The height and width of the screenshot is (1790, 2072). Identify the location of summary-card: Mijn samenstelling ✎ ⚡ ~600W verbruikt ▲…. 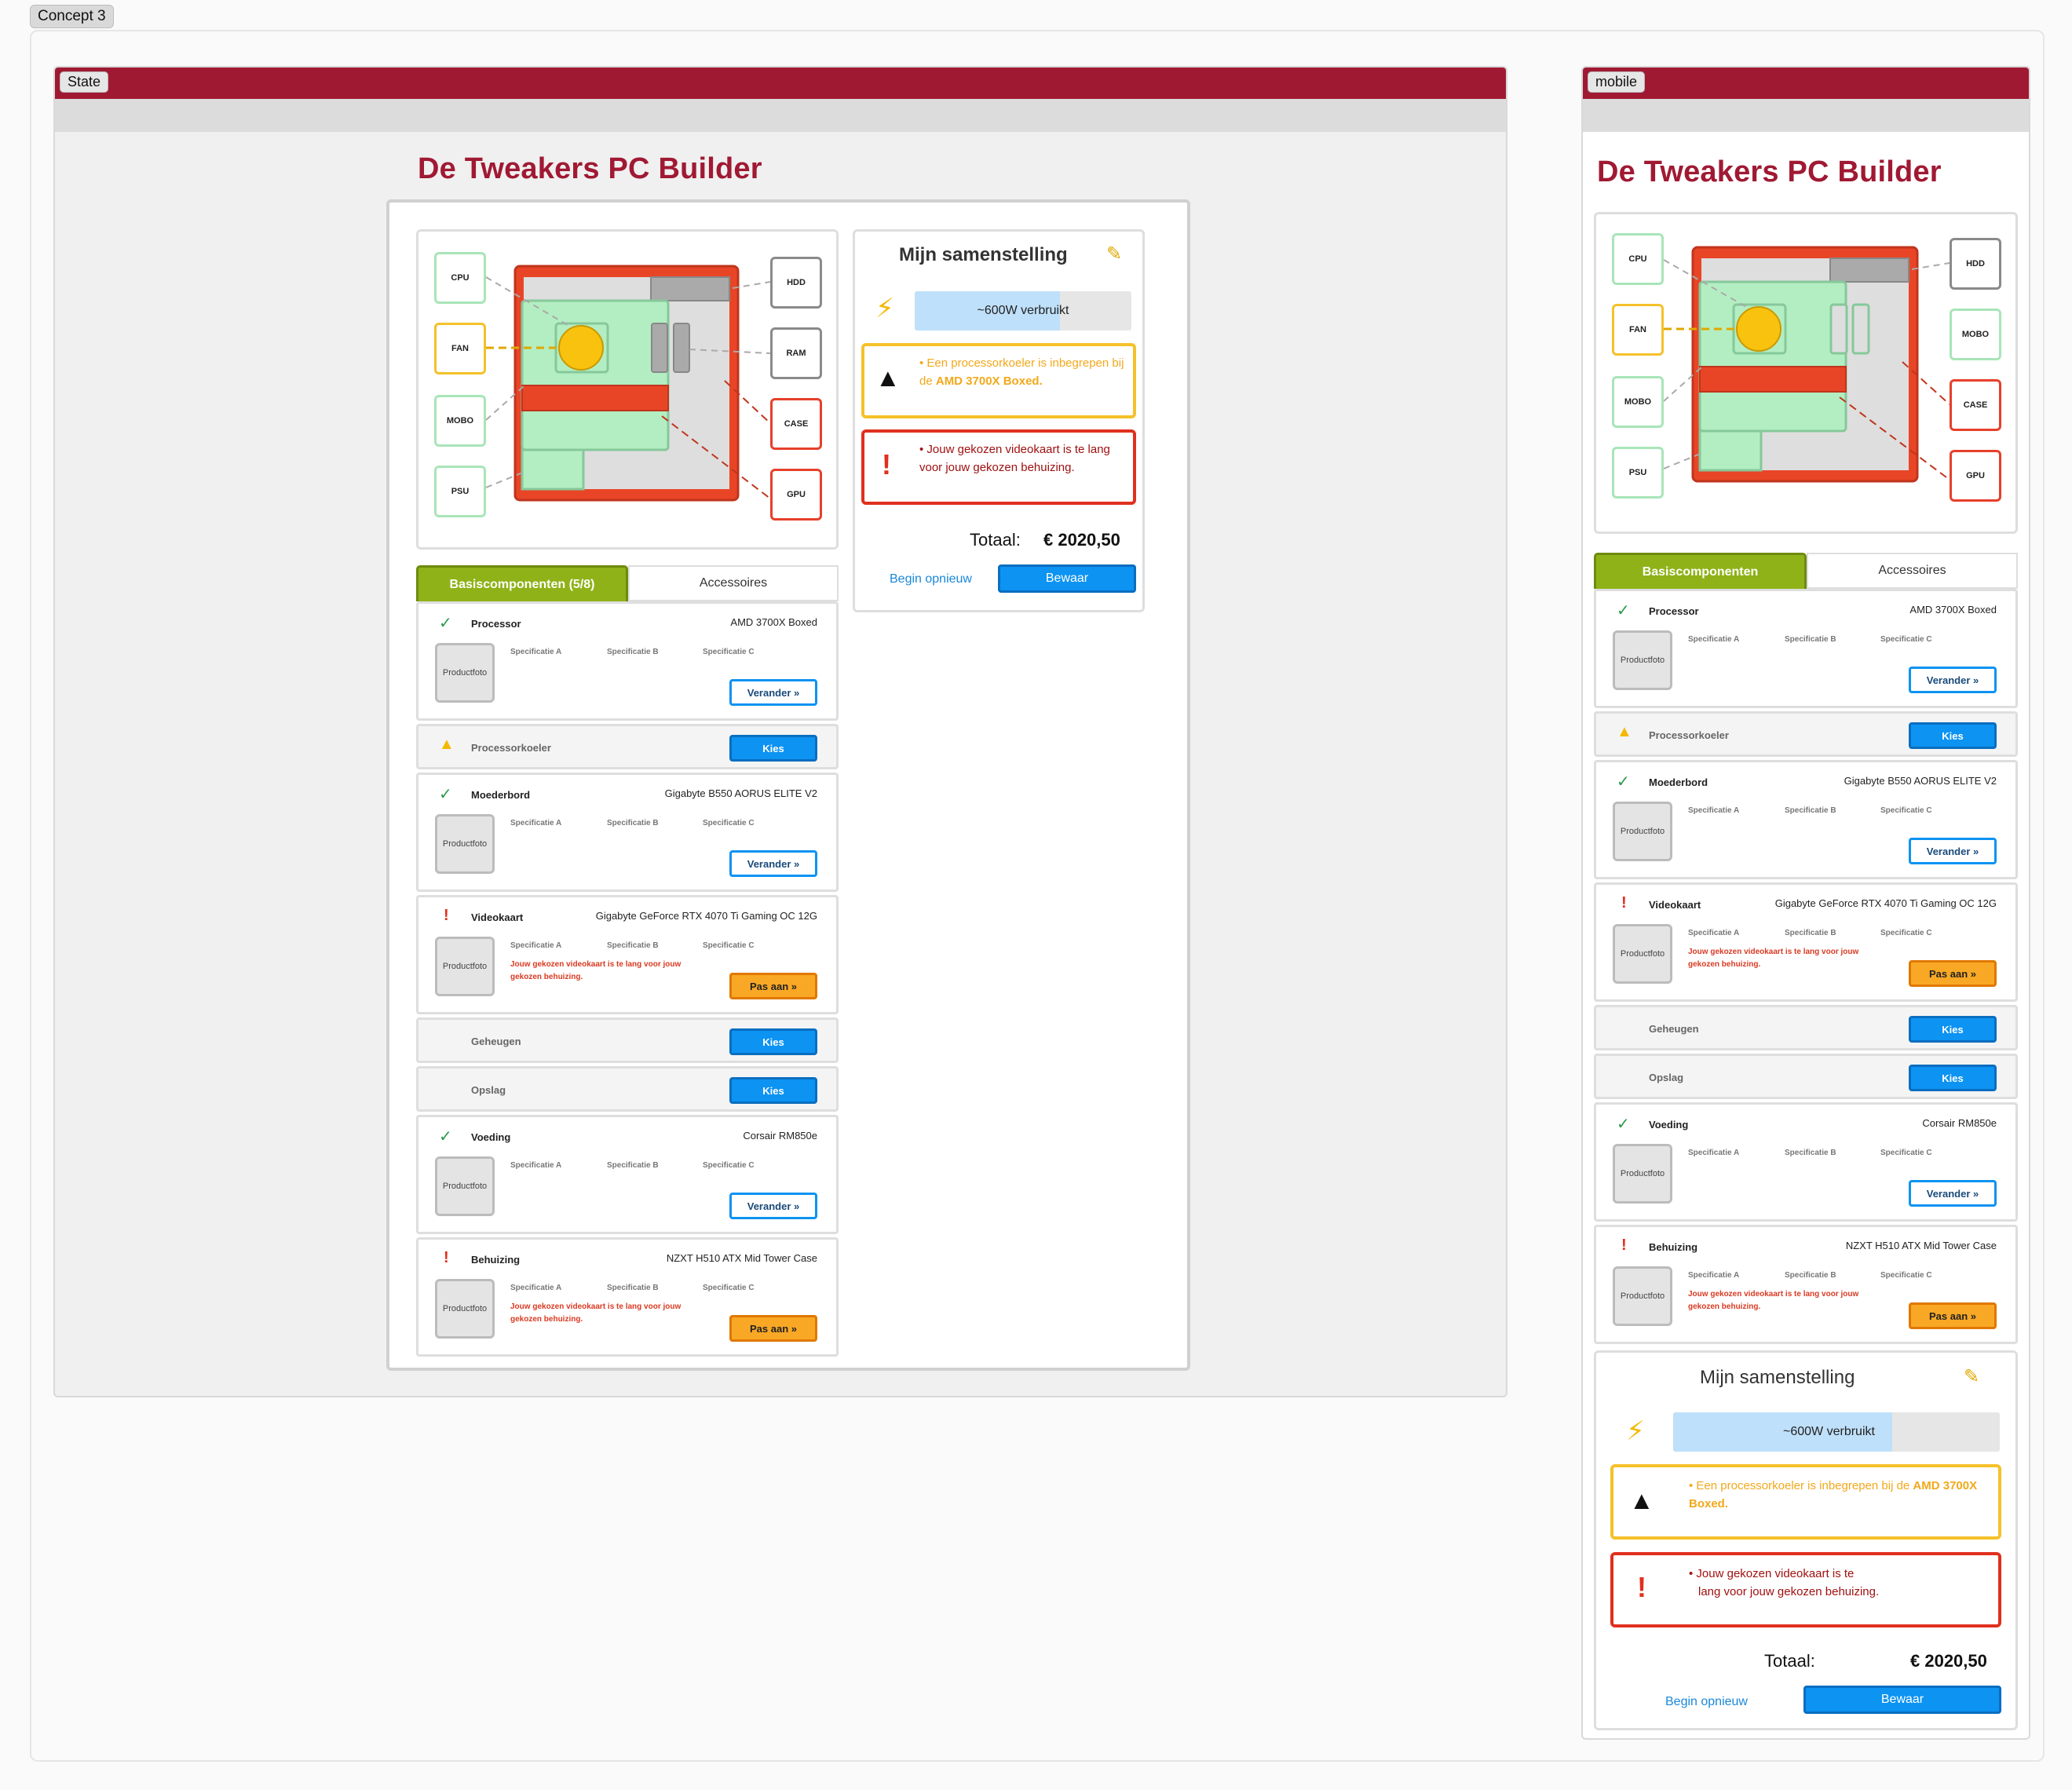
(1806, 1540).